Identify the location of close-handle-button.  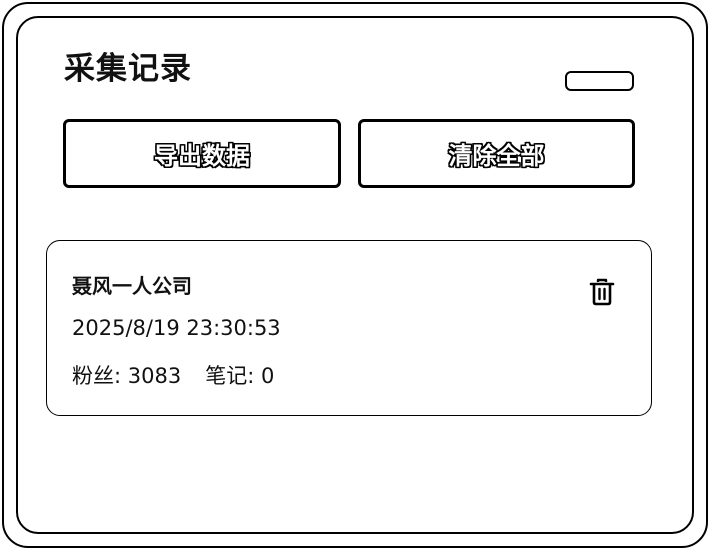
(599, 81).